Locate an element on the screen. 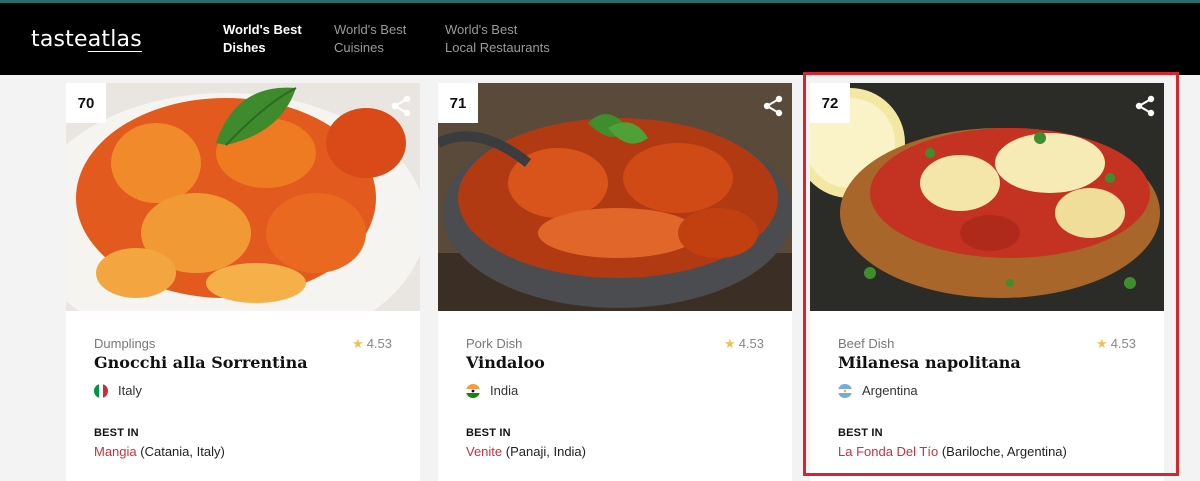 The image size is (1200, 481). restaurant-link: Mangia is located at coordinates (115, 451).